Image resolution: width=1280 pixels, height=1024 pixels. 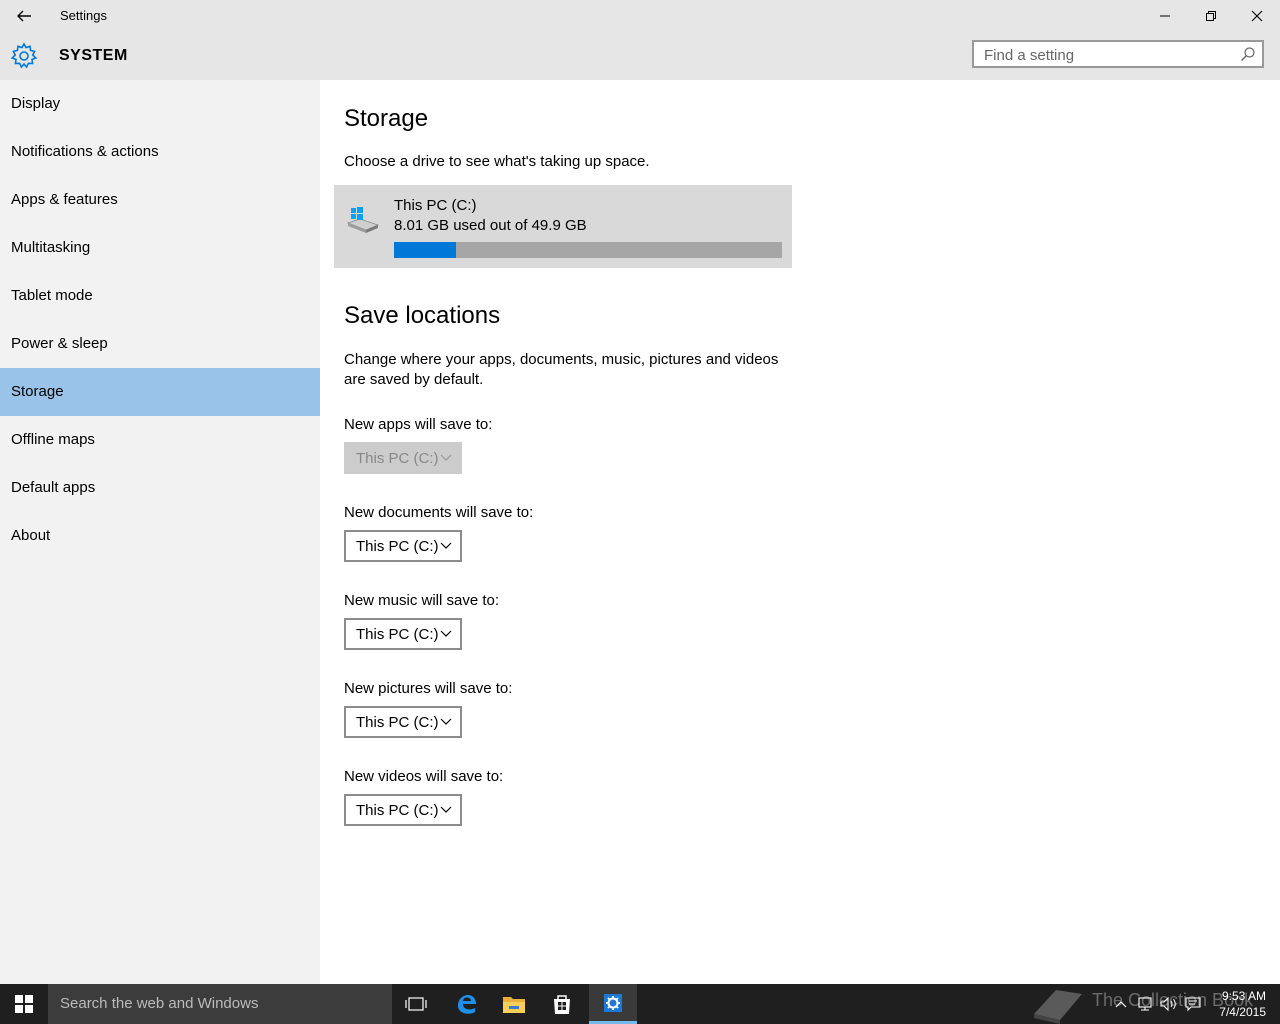 I want to click on edge-icon, so click(x=467, y=1004).